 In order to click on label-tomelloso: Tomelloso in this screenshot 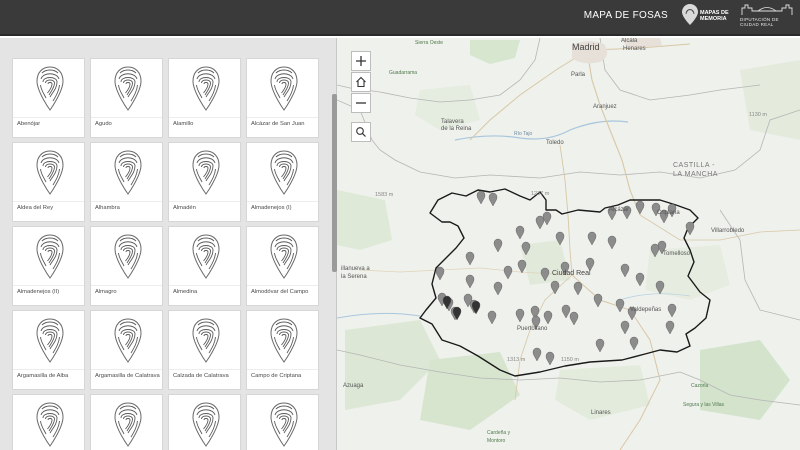, I will do `click(677, 254)`.